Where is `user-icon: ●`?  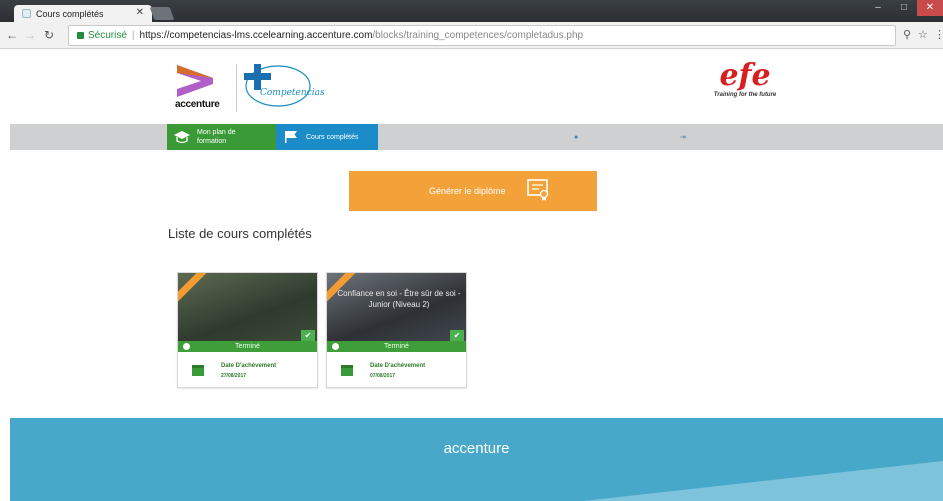
user-icon: ● is located at coordinates (577, 137).